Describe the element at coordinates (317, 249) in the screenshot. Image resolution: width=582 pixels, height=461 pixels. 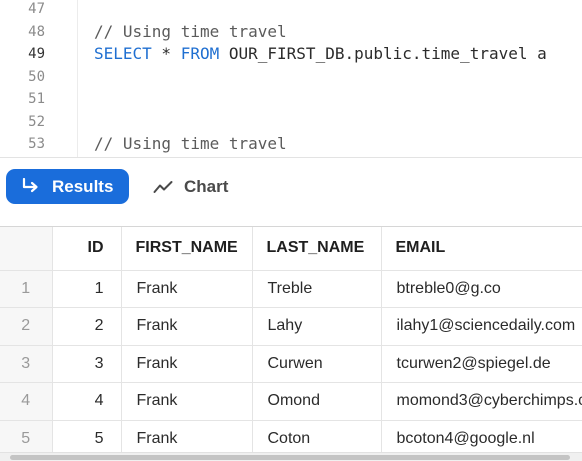
I see `column-header-last-name: LAST_NAME` at that location.